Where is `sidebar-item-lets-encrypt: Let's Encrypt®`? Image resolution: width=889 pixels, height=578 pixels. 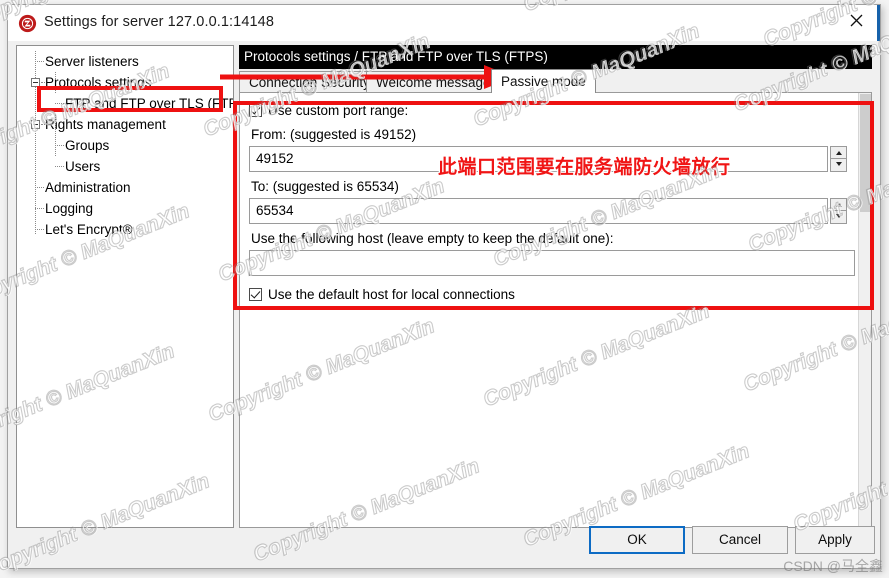
sidebar-item-lets-encrypt: Let's Encrypt® is located at coordinates (125, 229).